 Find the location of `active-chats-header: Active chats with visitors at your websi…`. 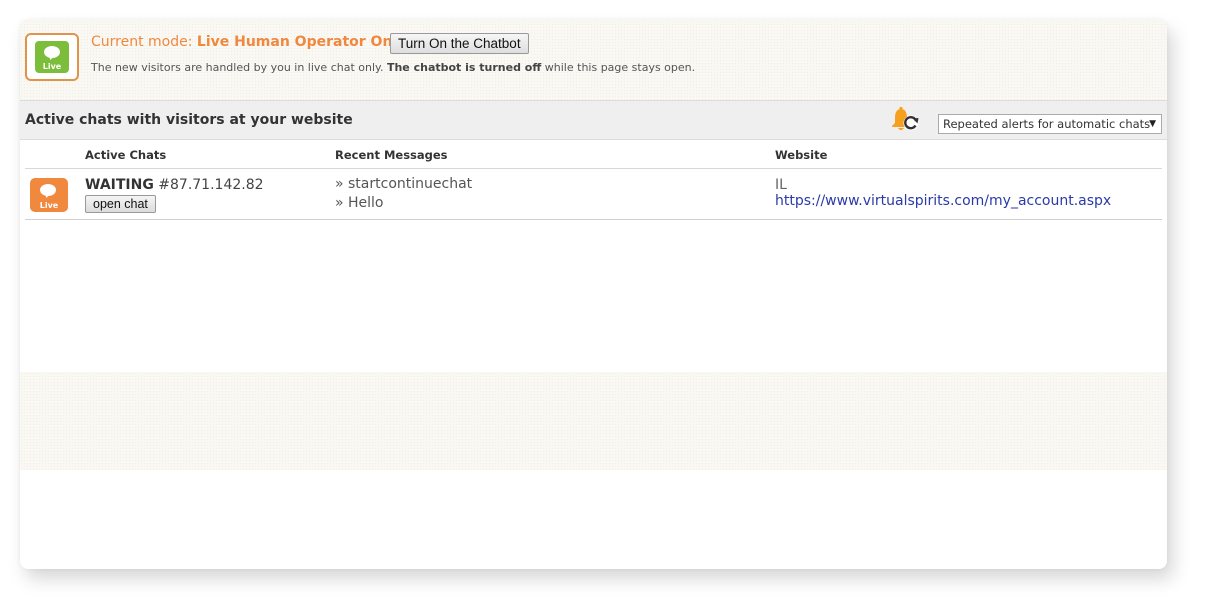

active-chats-header: Active chats with visitors at your websi… is located at coordinates (593, 120).